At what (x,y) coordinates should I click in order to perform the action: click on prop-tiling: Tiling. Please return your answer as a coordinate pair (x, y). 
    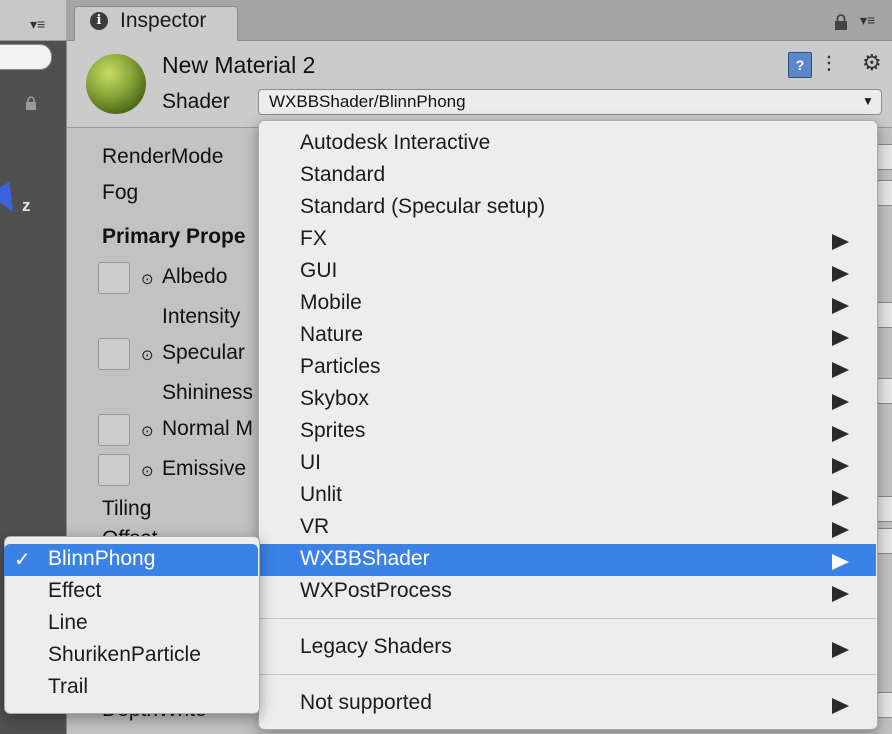
    Looking at the image, I should click on (127, 508).